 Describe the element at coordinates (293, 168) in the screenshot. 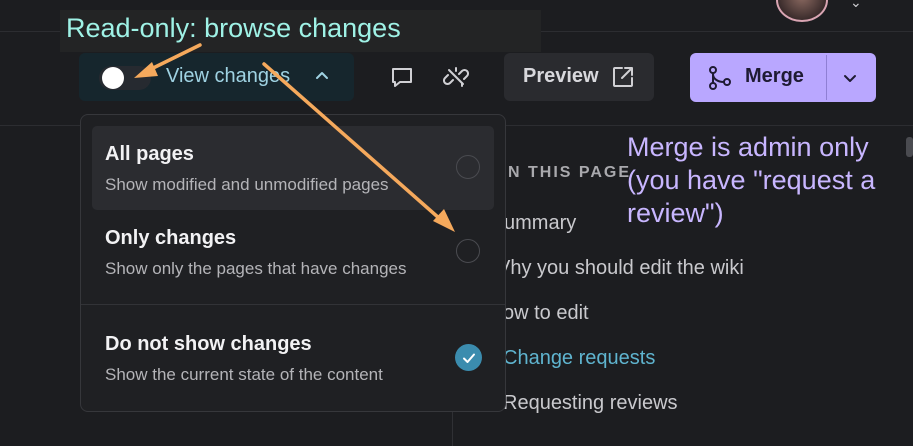

I see `dropdown-option-hover` at that location.